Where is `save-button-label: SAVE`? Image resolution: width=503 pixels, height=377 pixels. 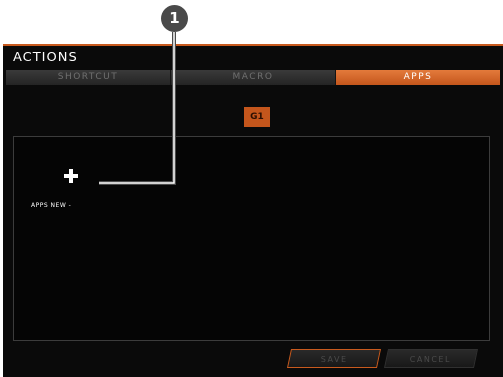
save-button-label: SAVE is located at coordinates (334, 359).